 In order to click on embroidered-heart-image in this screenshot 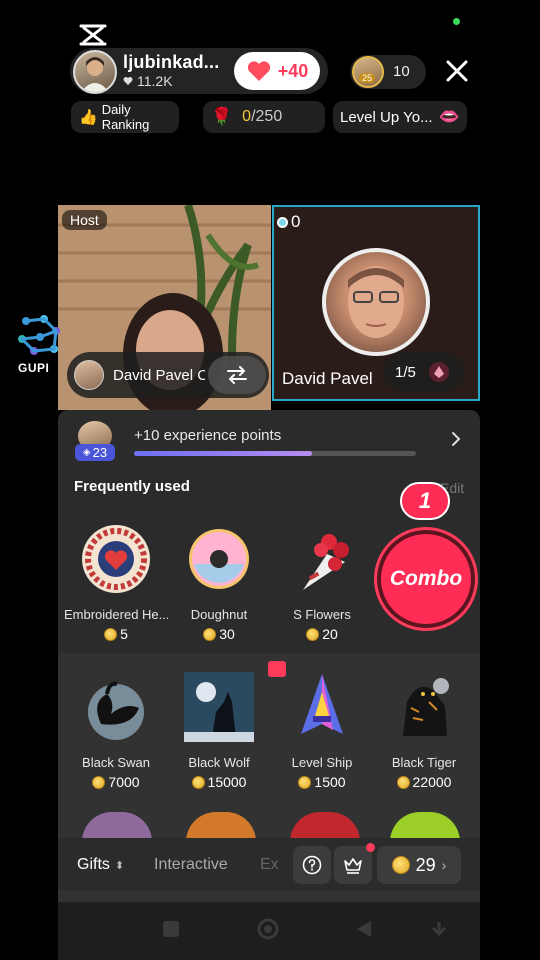, I will do `click(116, 559)`.